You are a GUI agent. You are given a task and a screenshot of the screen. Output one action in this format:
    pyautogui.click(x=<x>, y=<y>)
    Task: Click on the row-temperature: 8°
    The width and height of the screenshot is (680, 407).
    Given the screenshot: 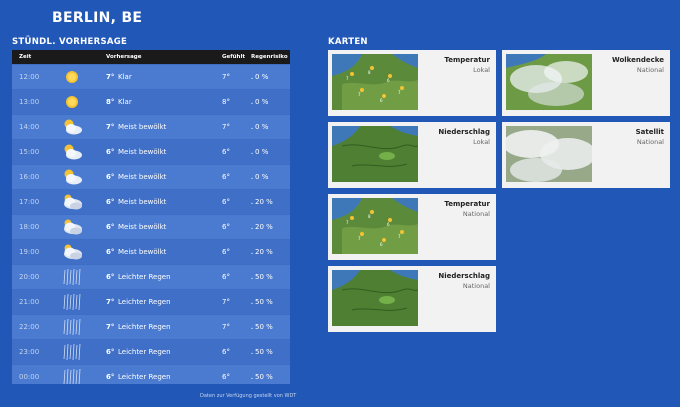 What is the action you would take?
    pyautogui.click(x=110, y=102)
    